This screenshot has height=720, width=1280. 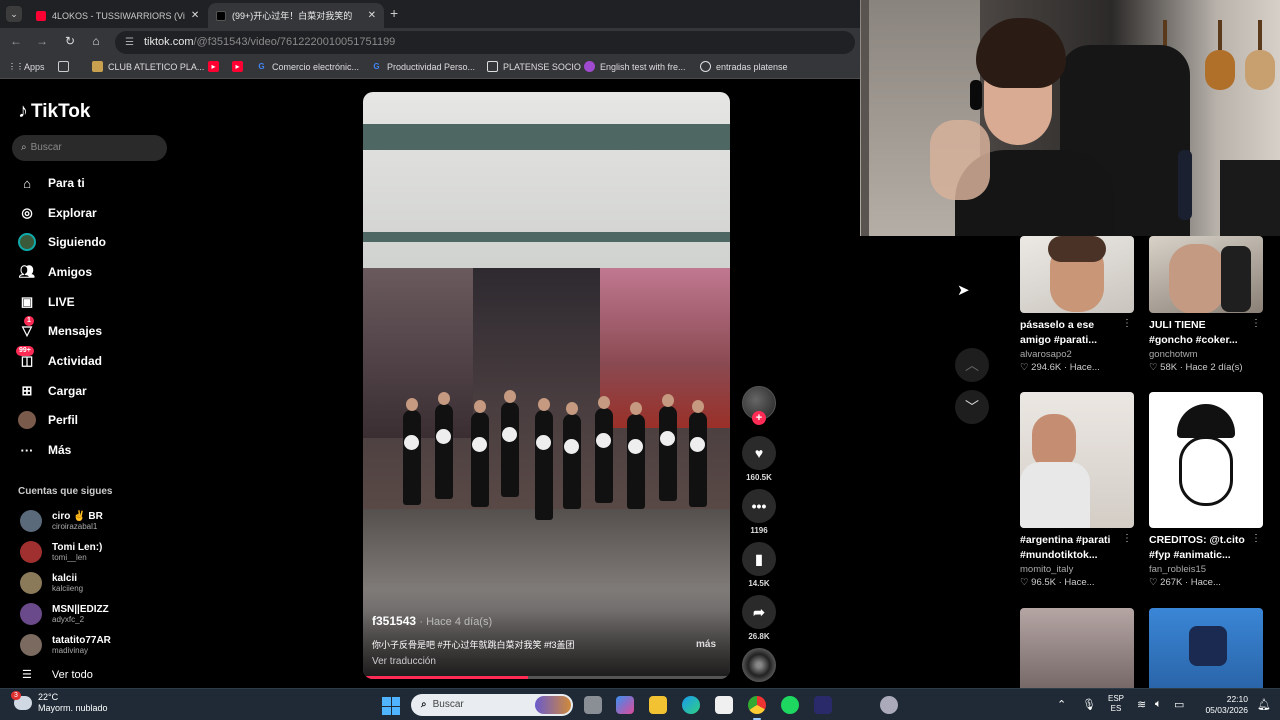 I want to click on wifi-icon: ≋, so click(x=1141, y=704).